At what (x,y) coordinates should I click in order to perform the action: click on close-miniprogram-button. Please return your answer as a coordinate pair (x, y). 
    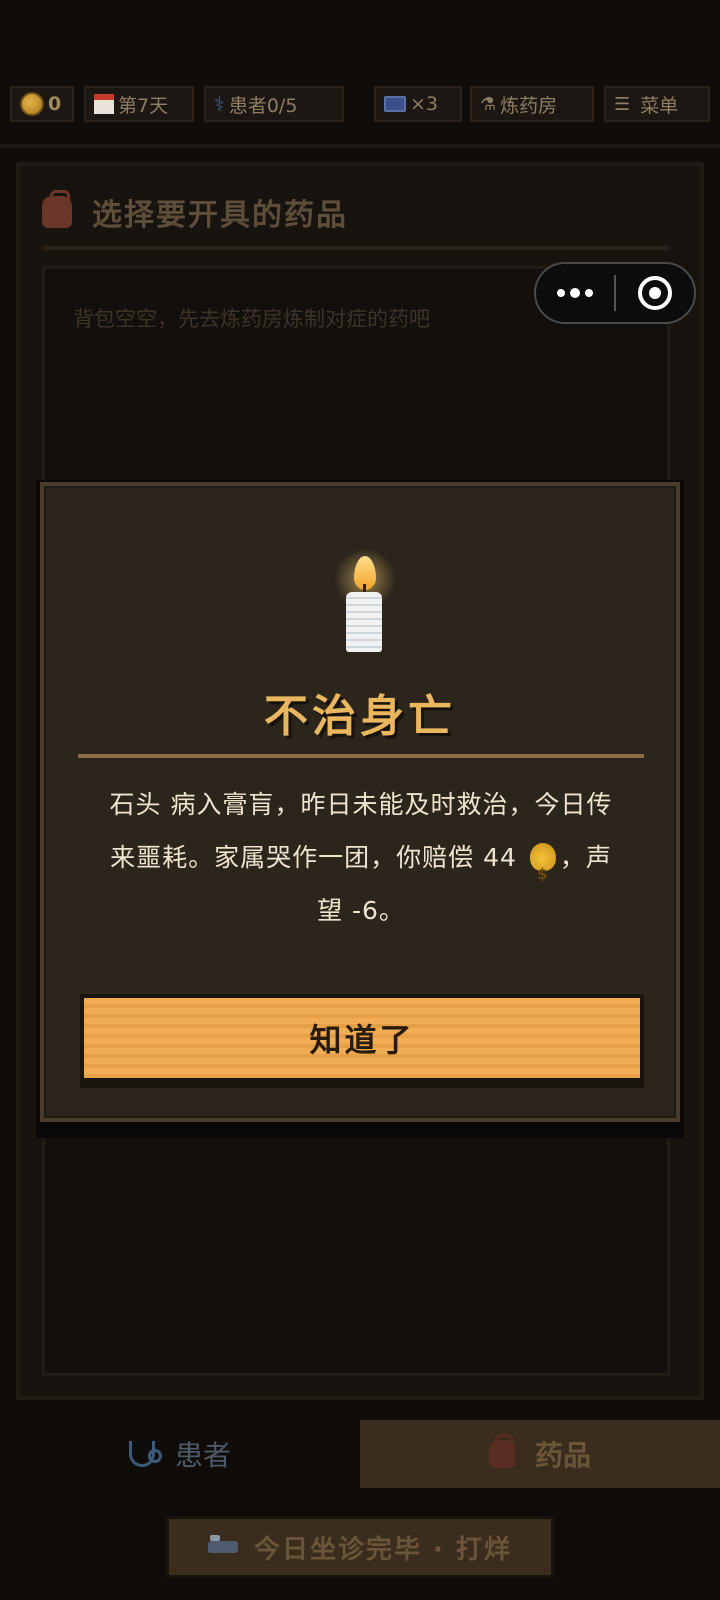
    Looking at the image, I should click on (655, 293).